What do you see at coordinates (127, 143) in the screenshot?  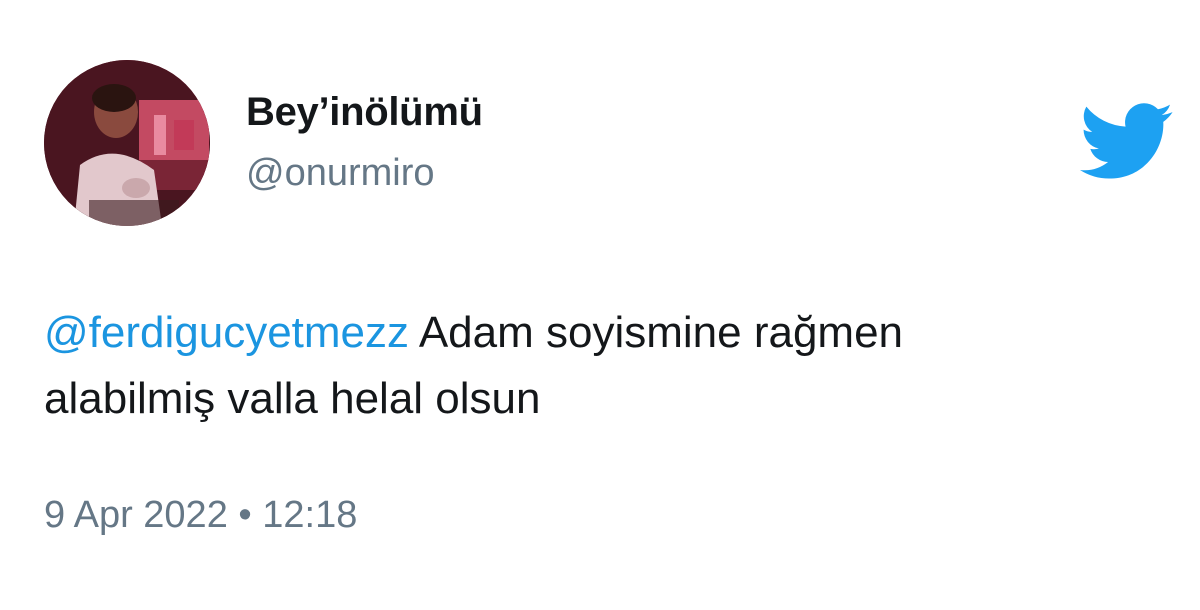 I see `avatar` at bounding box center [127, 143].